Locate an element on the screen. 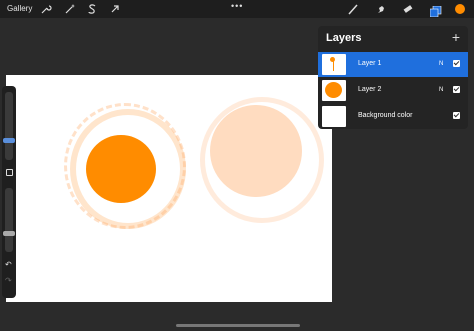 The height and width of the screenshot is (331, 474). brush-size-slider is located at coordinates (9, 126).